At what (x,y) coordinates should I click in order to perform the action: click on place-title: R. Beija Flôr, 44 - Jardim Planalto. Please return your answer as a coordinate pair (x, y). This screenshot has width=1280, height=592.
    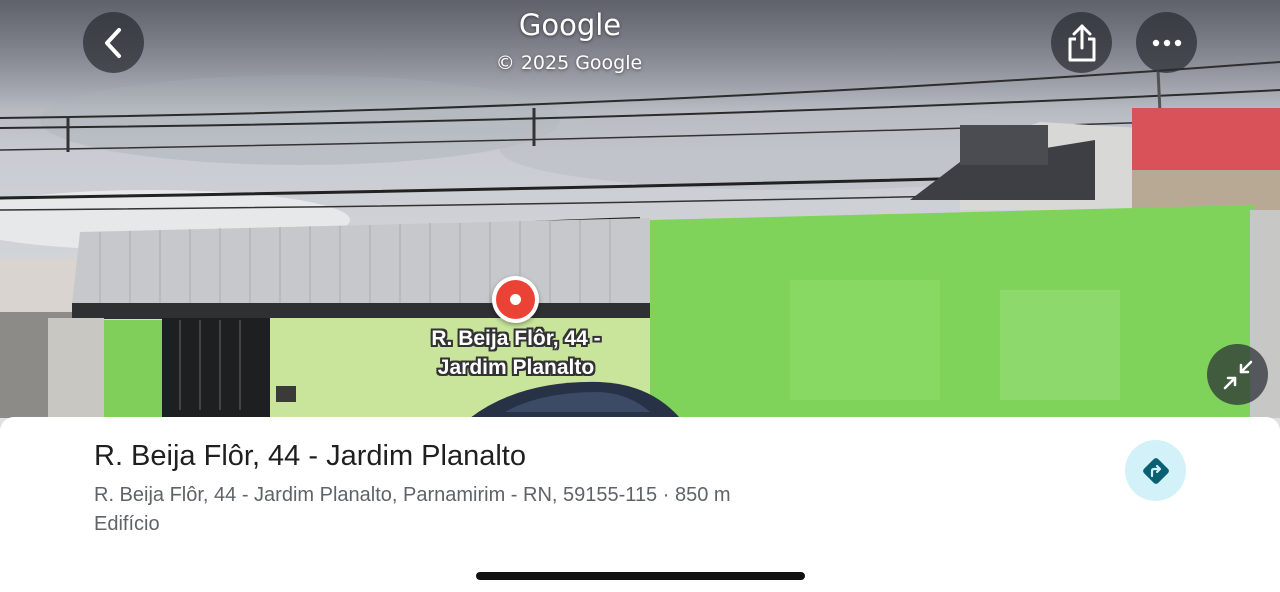
    Looking at the image, I should click on (310, 456).